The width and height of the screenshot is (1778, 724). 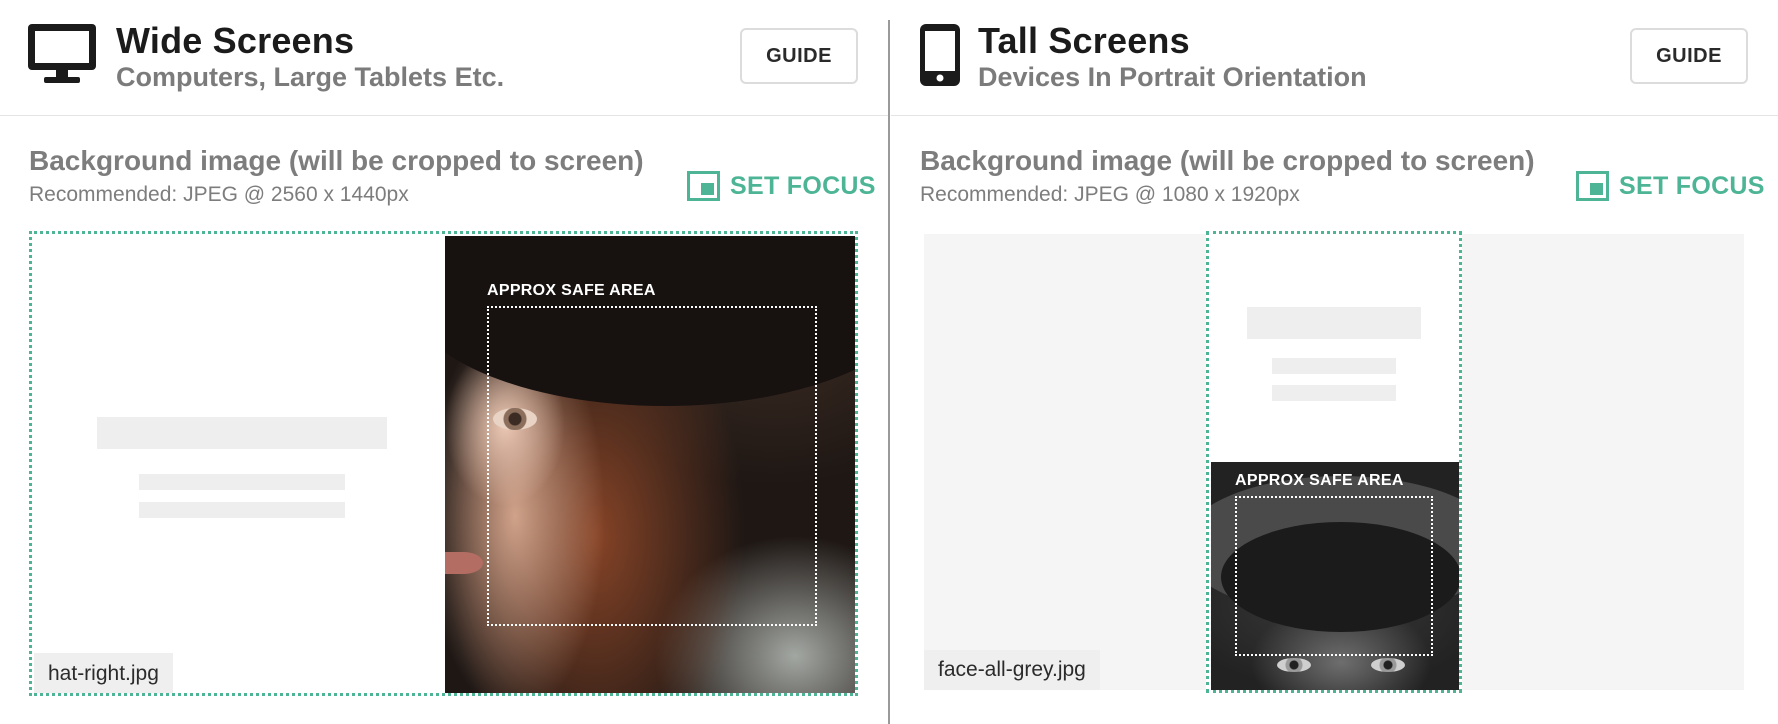 What do you see at coordinates (1319, 480) in the screenshot?
I see `tall-safe-area-label: APPROX SAFE AREA` at bounding box center [1319, 480].